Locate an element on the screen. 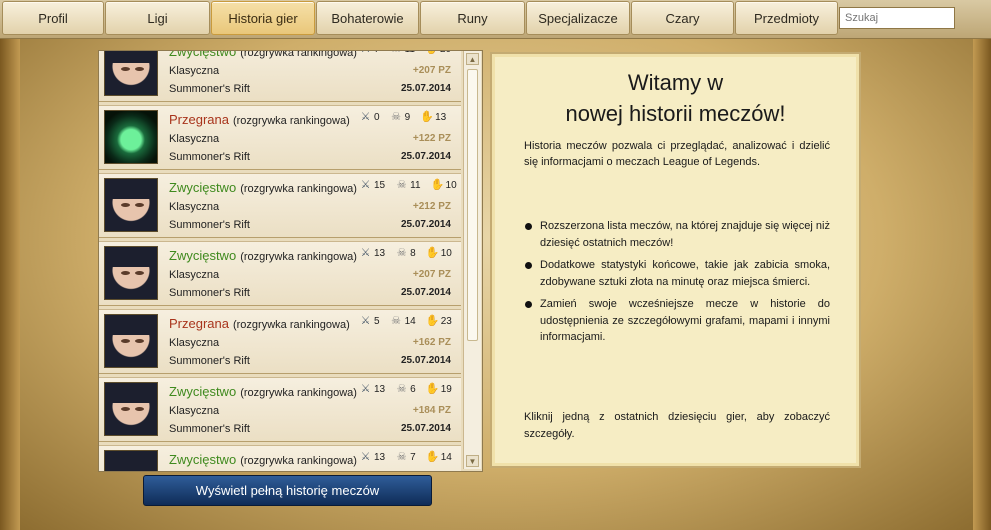 The image size is (991, 530). match-kda: ⚔ 5 ☠ 14 ✋ 23 is located at coordinates (410, 321).